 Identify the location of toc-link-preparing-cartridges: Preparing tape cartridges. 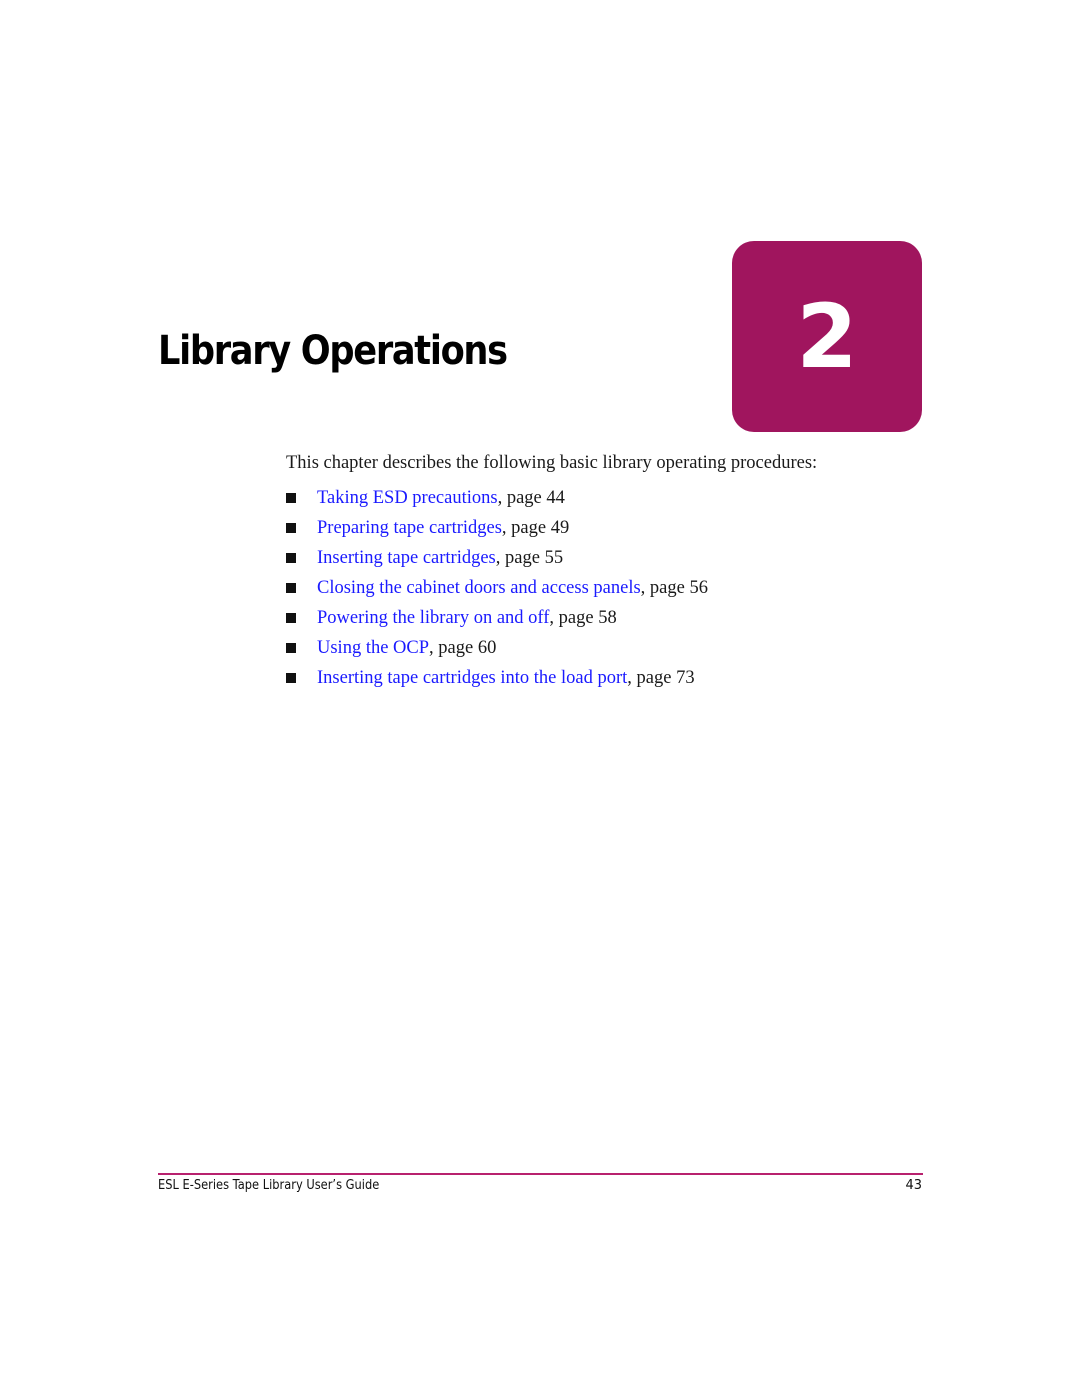
(409, 528).